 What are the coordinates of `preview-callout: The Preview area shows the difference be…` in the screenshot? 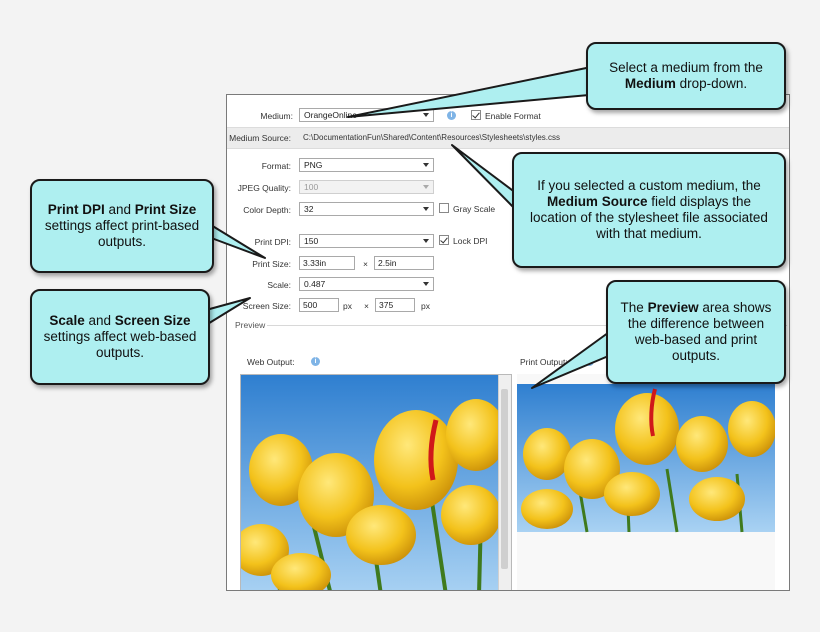 It's located at (696, 332).